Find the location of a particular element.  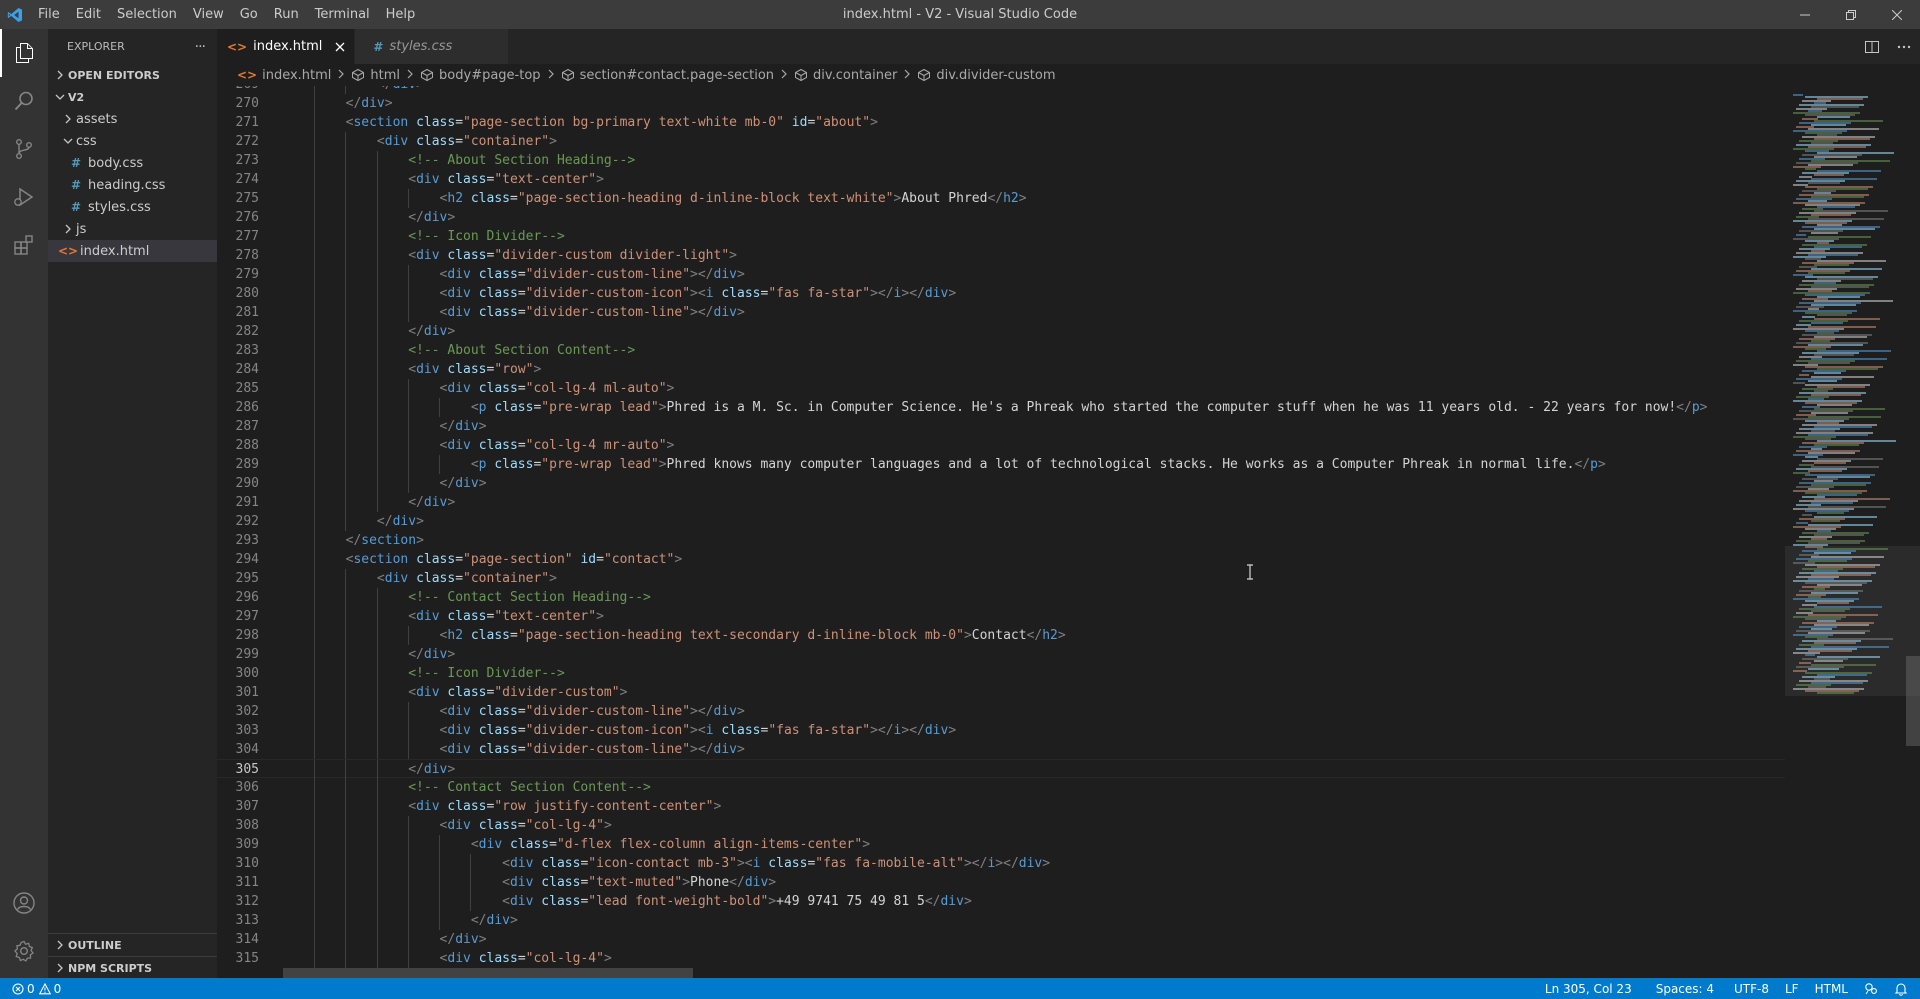

code-line: 301 <div class="divider-custom"> is located at coordinates (1001, 692).